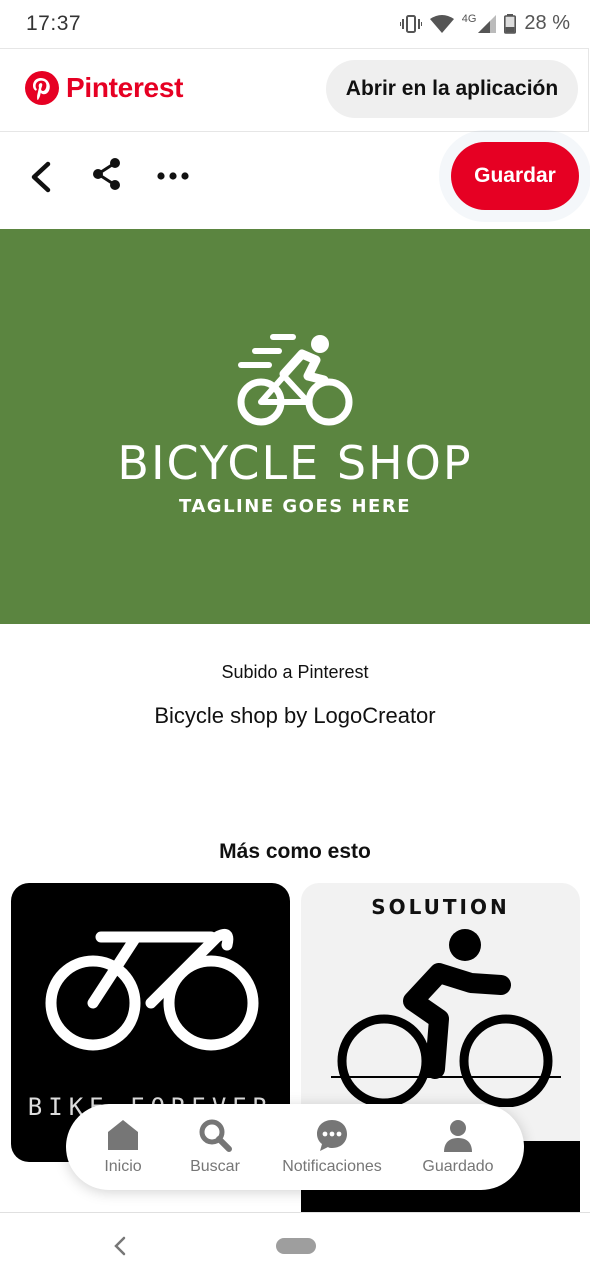  I want to click on pin-image-tagline: TAGLINE GOES HERE, so click(295, 506).